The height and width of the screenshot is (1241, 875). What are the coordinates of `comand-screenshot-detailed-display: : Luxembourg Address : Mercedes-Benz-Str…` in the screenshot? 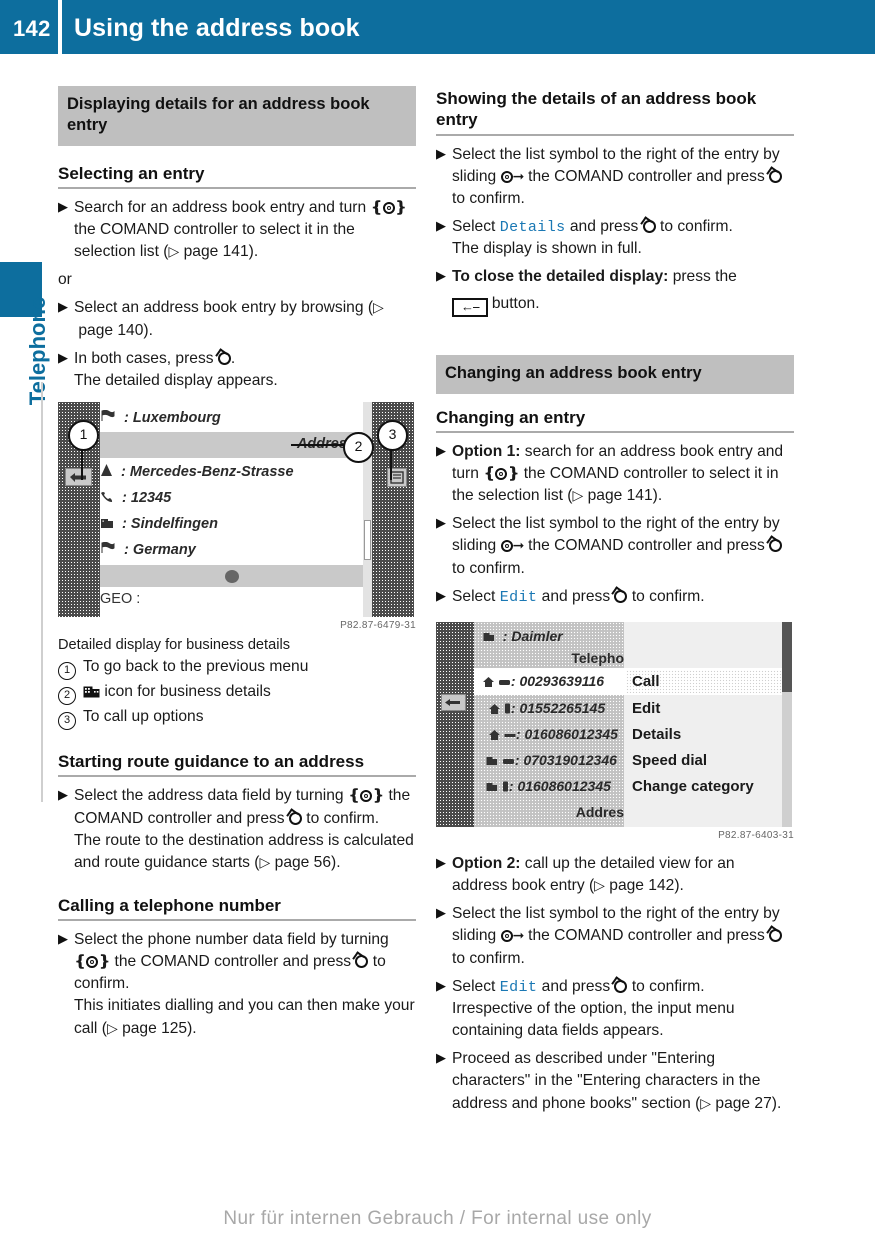 It's located at (236, 509).